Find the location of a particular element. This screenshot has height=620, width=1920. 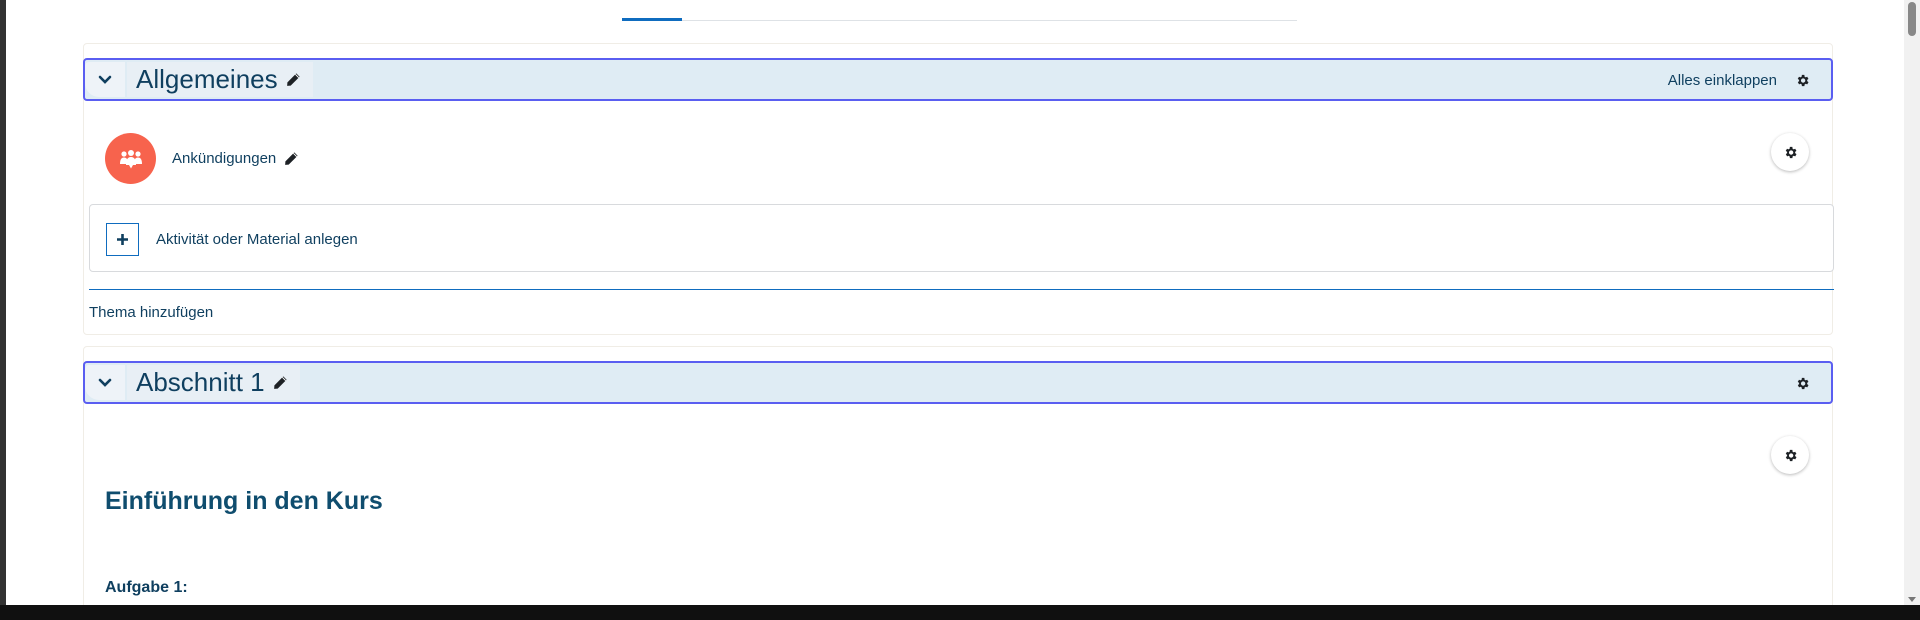

collapse-all-link: Alles einklappen is located at coordinates (1722, 80).